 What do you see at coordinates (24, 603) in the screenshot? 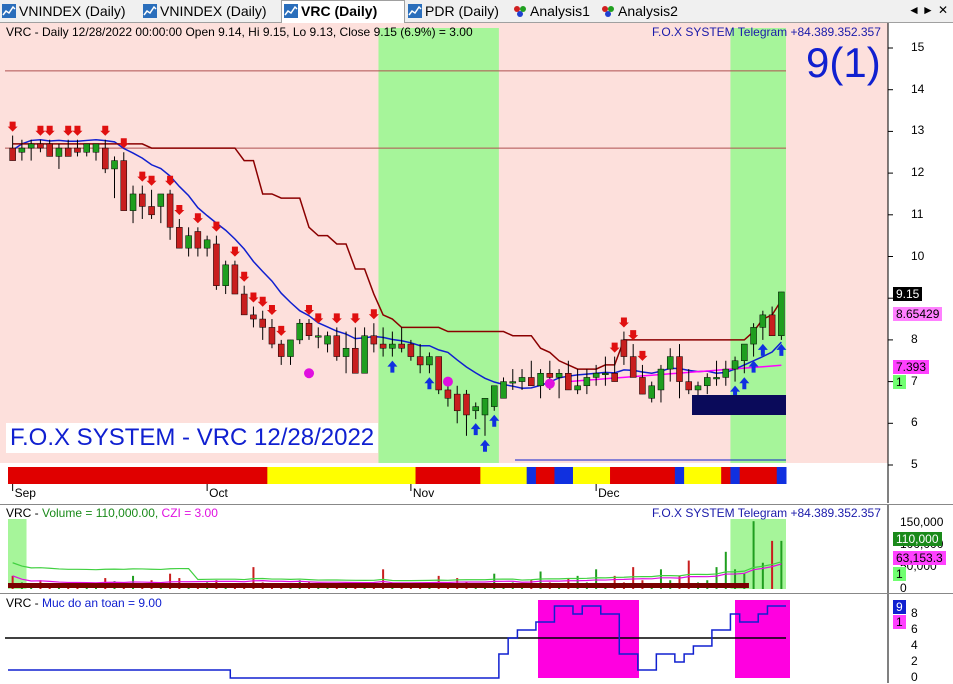
I see `safety-header-prefix: VRC -` at bounding box center [24, 603].